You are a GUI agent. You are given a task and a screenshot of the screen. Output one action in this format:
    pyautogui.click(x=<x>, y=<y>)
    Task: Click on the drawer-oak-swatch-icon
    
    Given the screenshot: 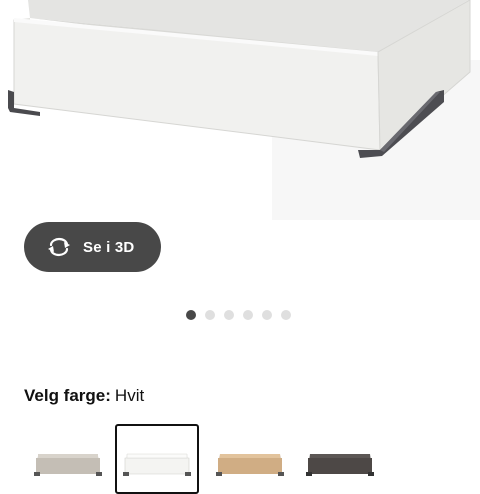 What is the action you would take?
    pyautogui.click(x=250, y=465)
    